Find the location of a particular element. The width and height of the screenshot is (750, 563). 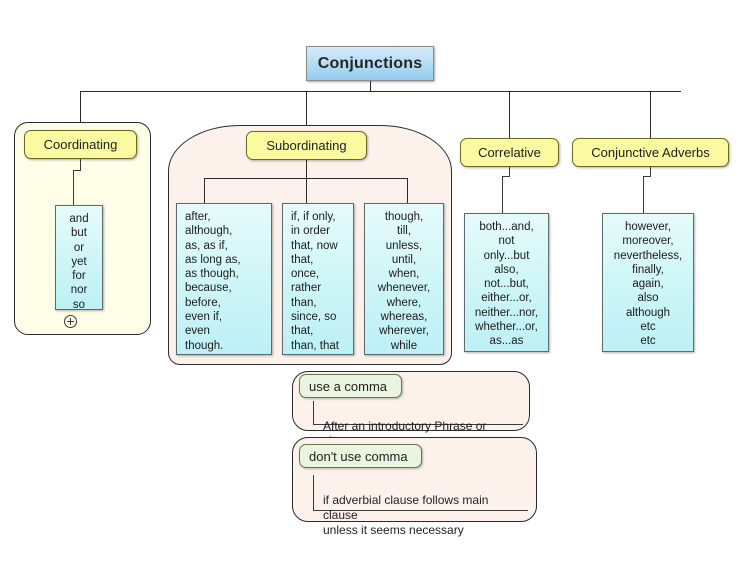

branch-header-label: Correlative is located at coordinates (509, 152).